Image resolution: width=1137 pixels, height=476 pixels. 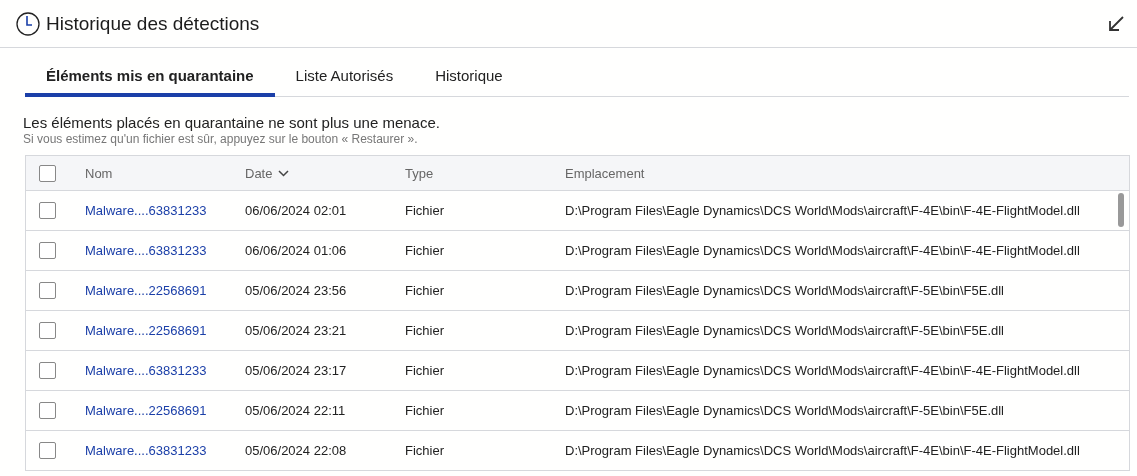 What do you see at coordinates (296, 290) in the screenshot?
I see `date-cell: 05/06/2024 23:56` at bounding box center [296, 290].